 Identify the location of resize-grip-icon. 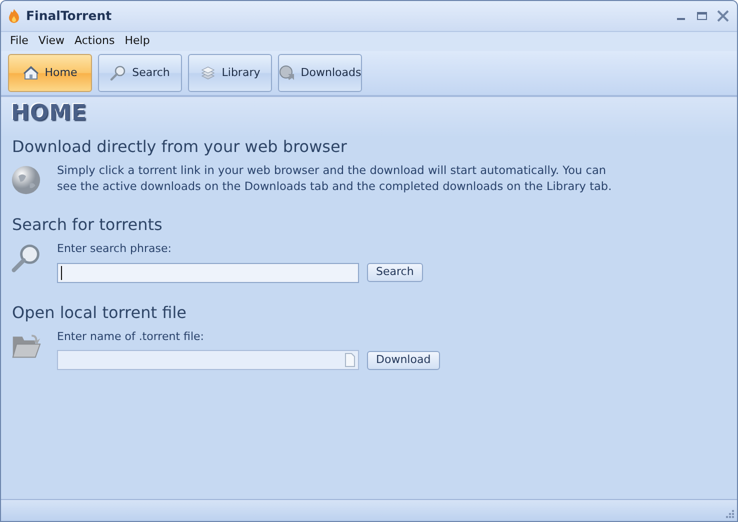
(730, 514).